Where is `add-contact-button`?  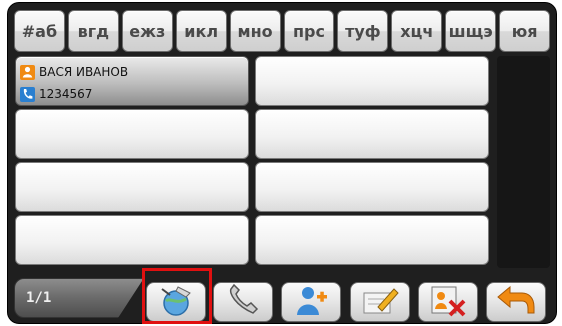
add-contact-button is located at coordinates (311, 302).